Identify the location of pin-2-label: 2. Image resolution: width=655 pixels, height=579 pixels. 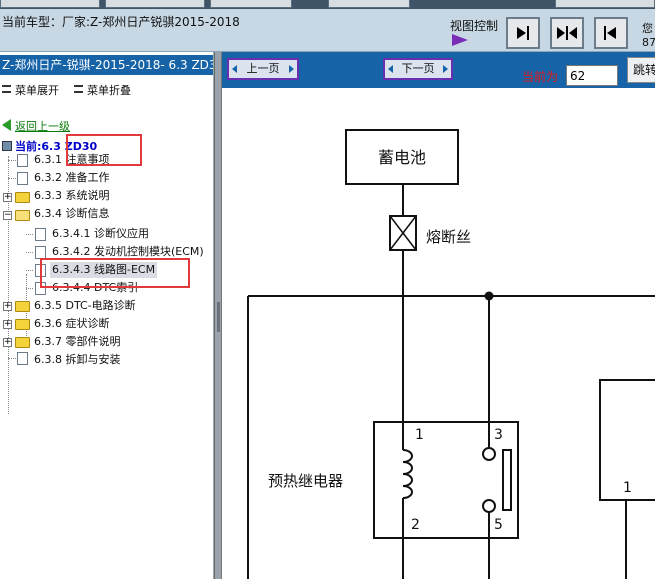
(415, 525).